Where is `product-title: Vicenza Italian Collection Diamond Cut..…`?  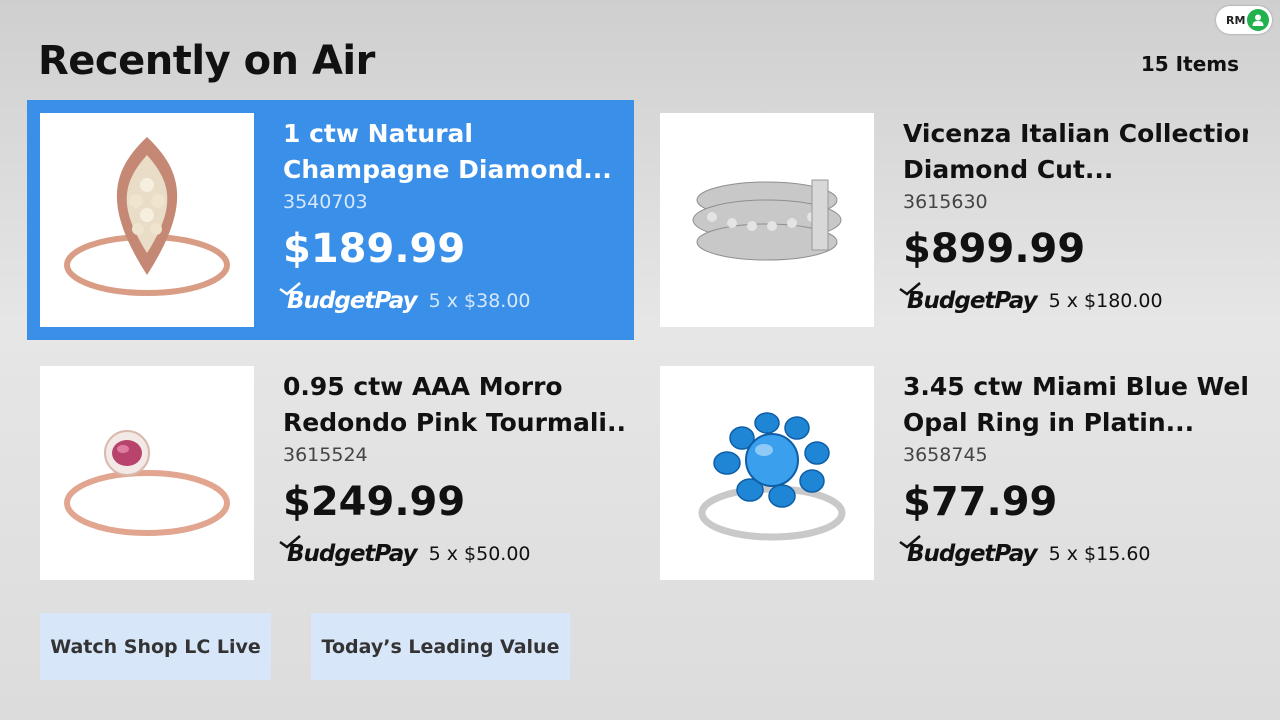 product-title: Vicenza Italian Collection Diamond Cut..… is located at coordinates (1075, 151).